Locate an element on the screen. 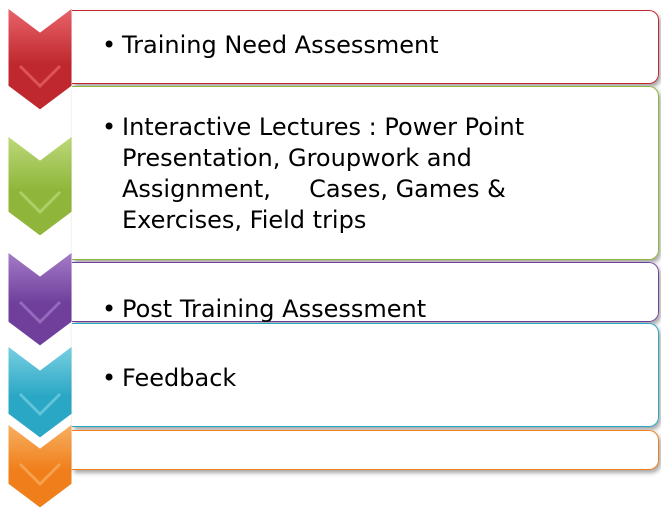  step-box-1: • Training Need Assessment is located at coordinates (365, 47).